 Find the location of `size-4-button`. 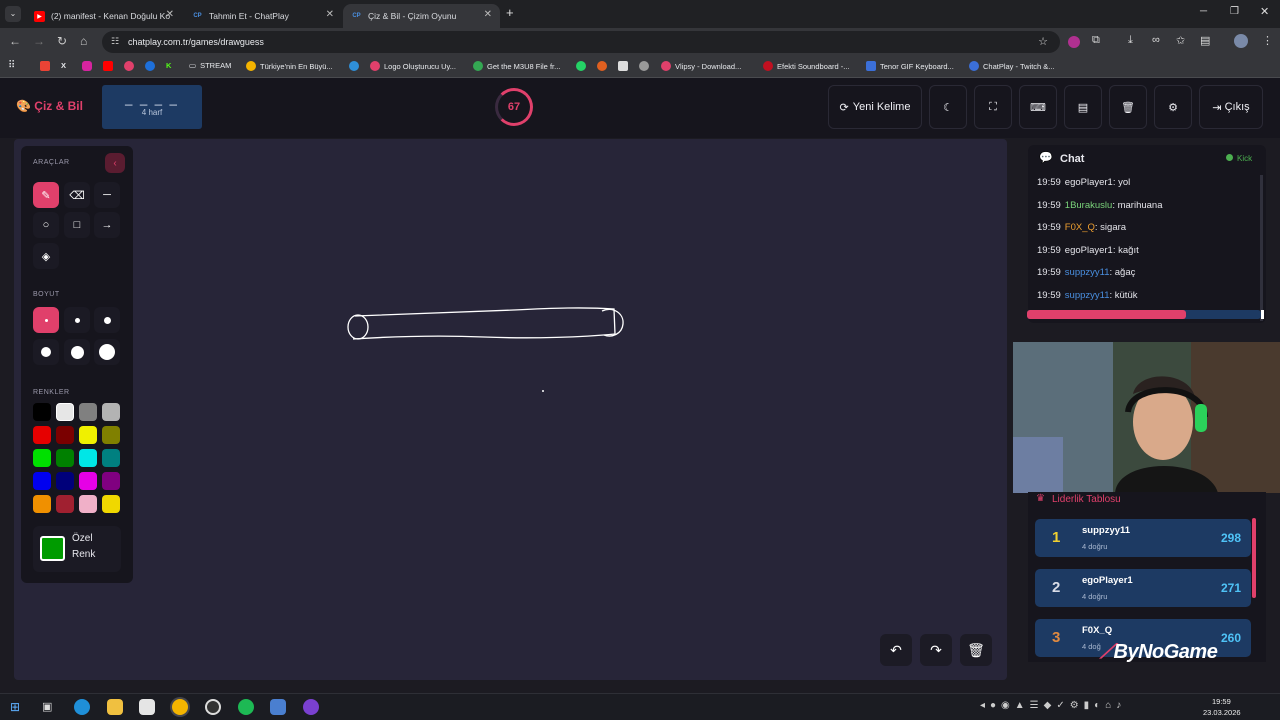

size-4-button is located at coordinates (46, 352).